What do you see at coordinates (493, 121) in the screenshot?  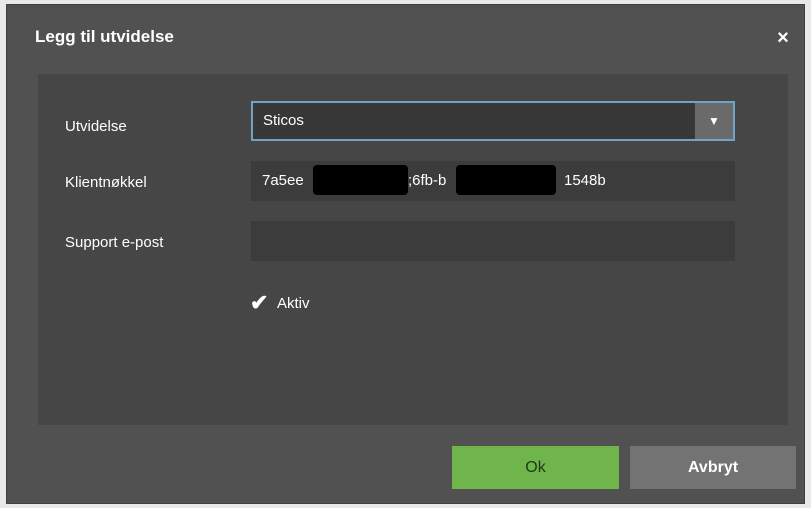 I see `extension-select: Sticos ▼` at bounding box center [493, 121].